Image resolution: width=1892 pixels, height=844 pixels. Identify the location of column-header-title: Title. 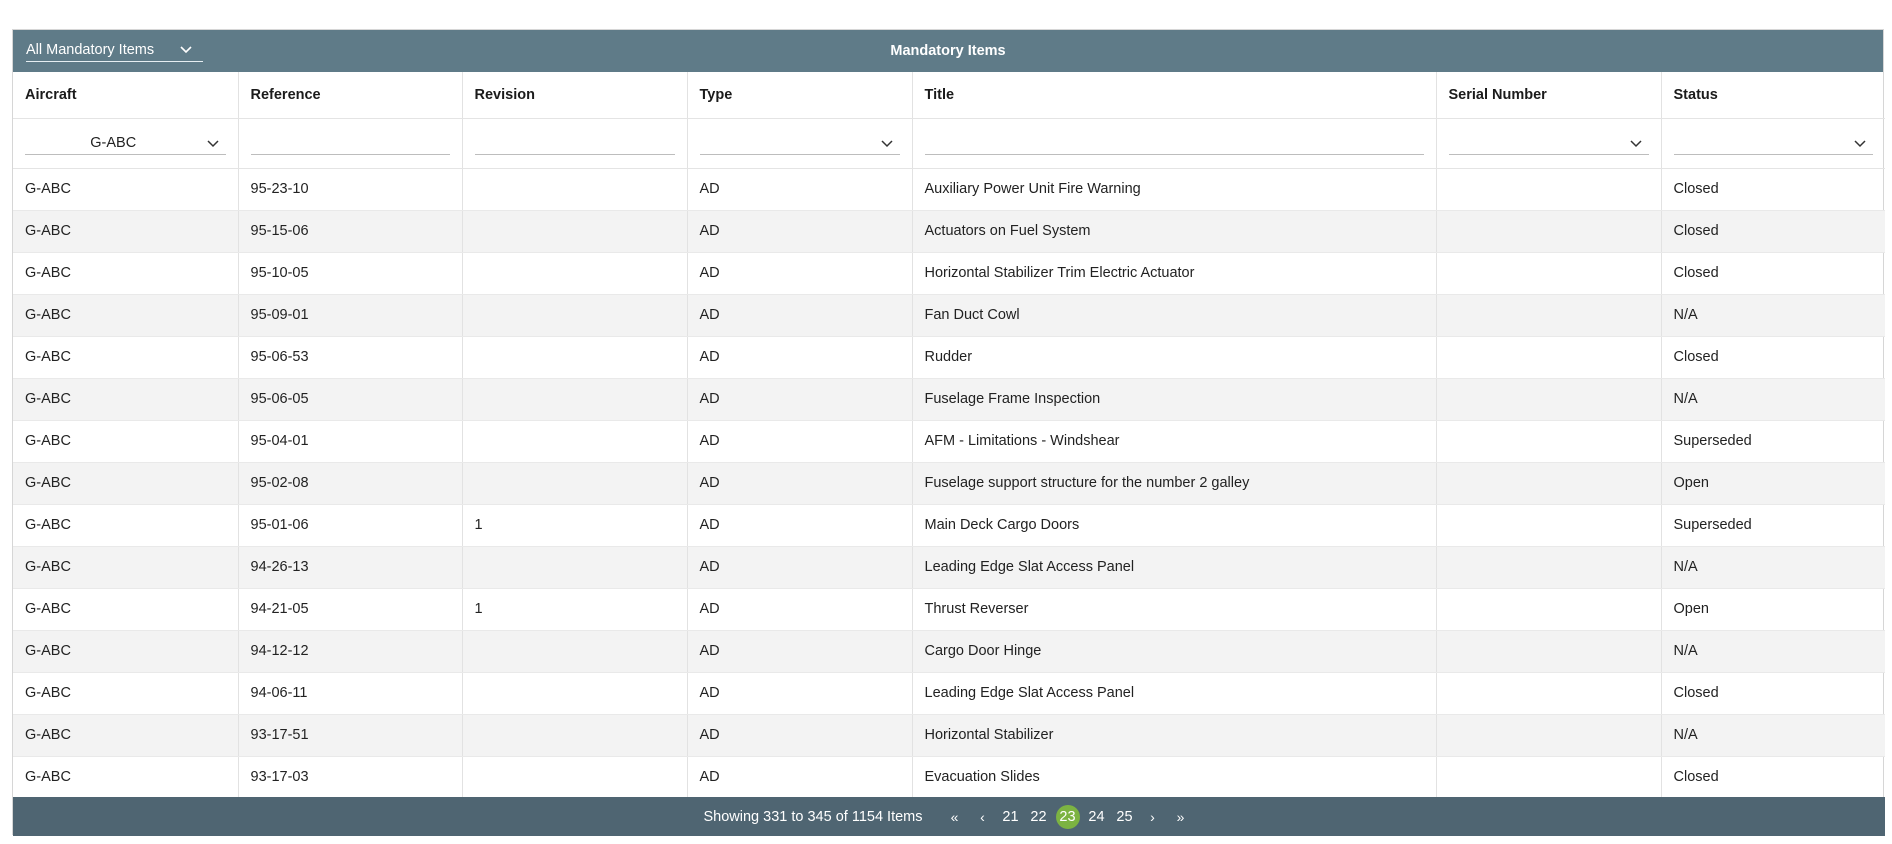
(1174, 95).